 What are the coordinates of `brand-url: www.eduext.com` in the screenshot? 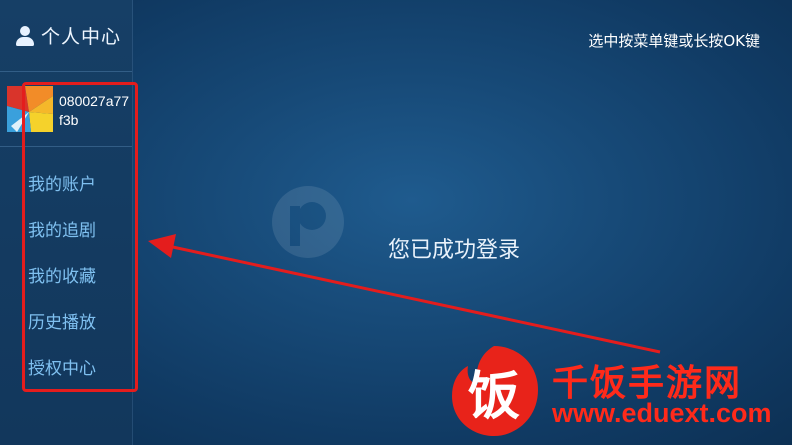 It's located at (662, 413).